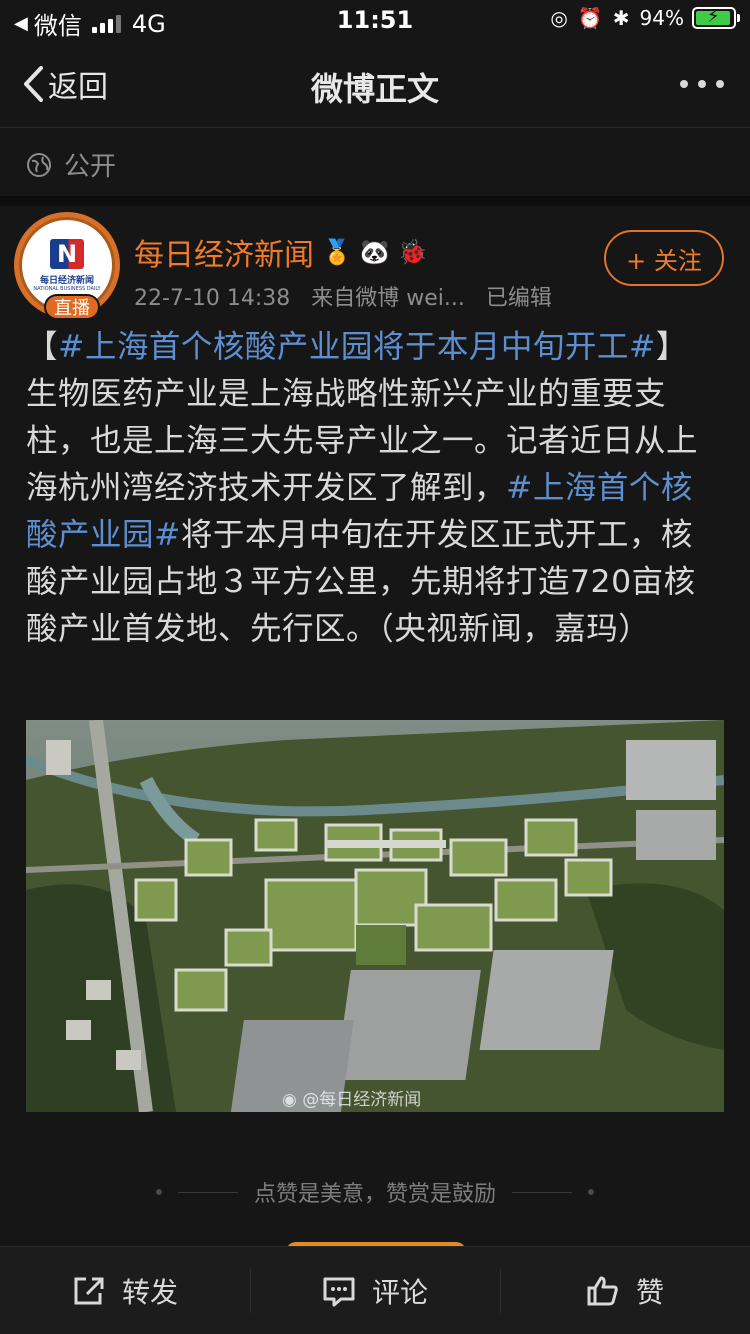 Image resolution: width=750 pixels, height=1334 pixels. I want to click on comment-label: 评论, so click(399, 1292).